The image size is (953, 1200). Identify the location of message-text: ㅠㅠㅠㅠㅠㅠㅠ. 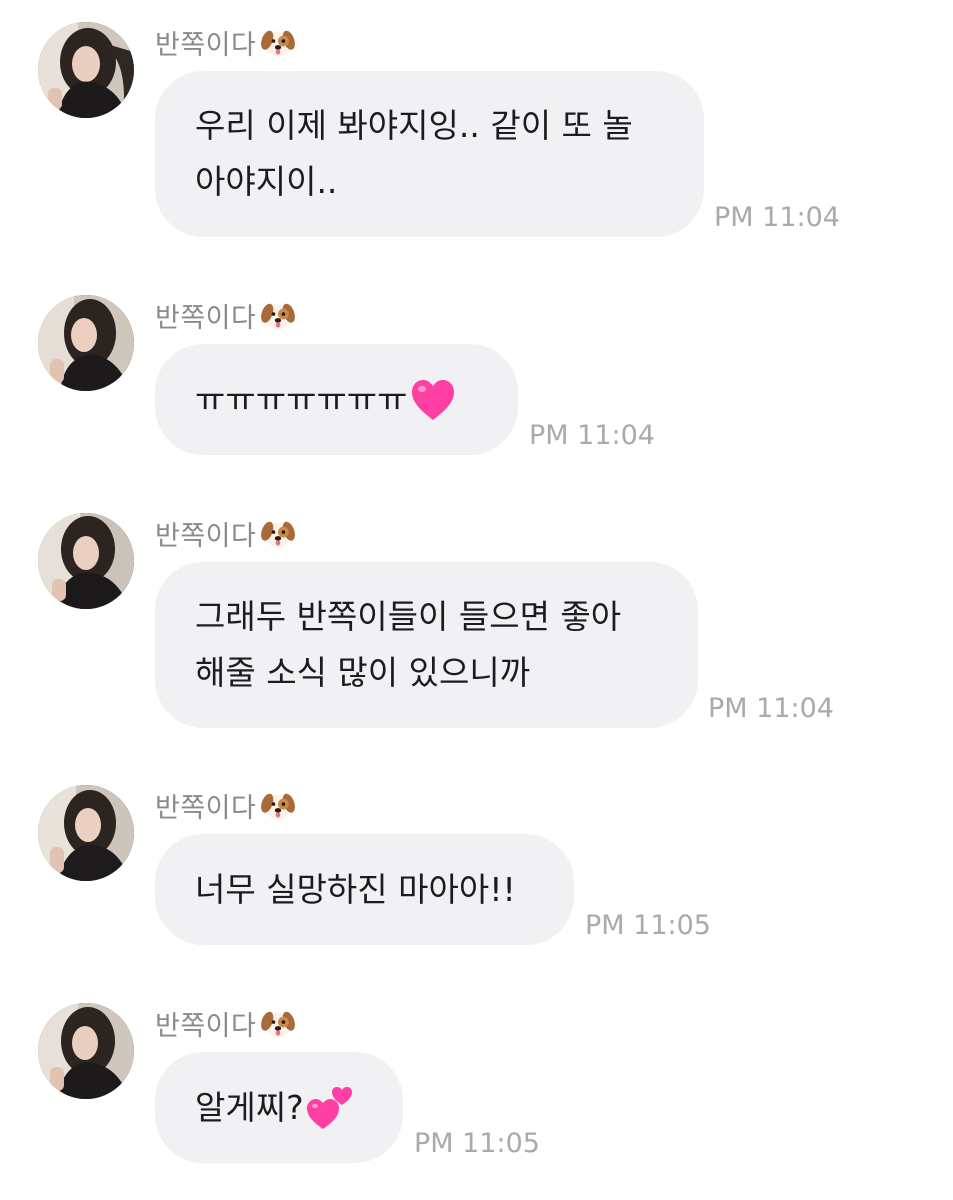
(301, 399).